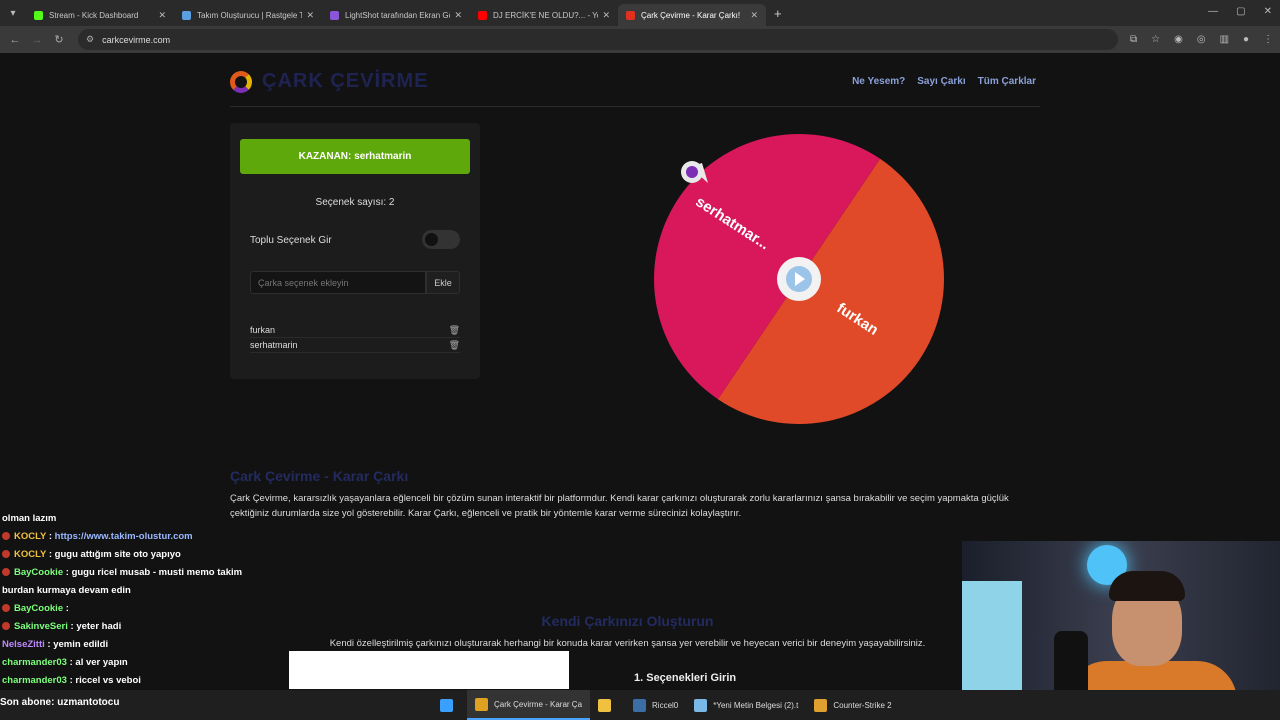 The width and height of the screenshot is (1280, 720). What do you see at coordinates (23, 644) in the screenshot?
I see `chat-username: NelseZitti` at bounding box center [23, 644].